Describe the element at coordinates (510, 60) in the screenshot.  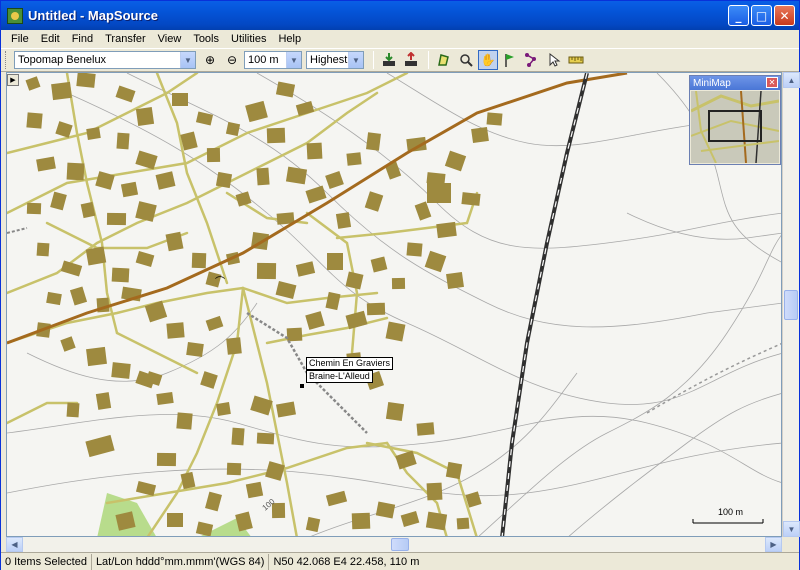
I see `waypoint-flag-tool-icon` at that location.